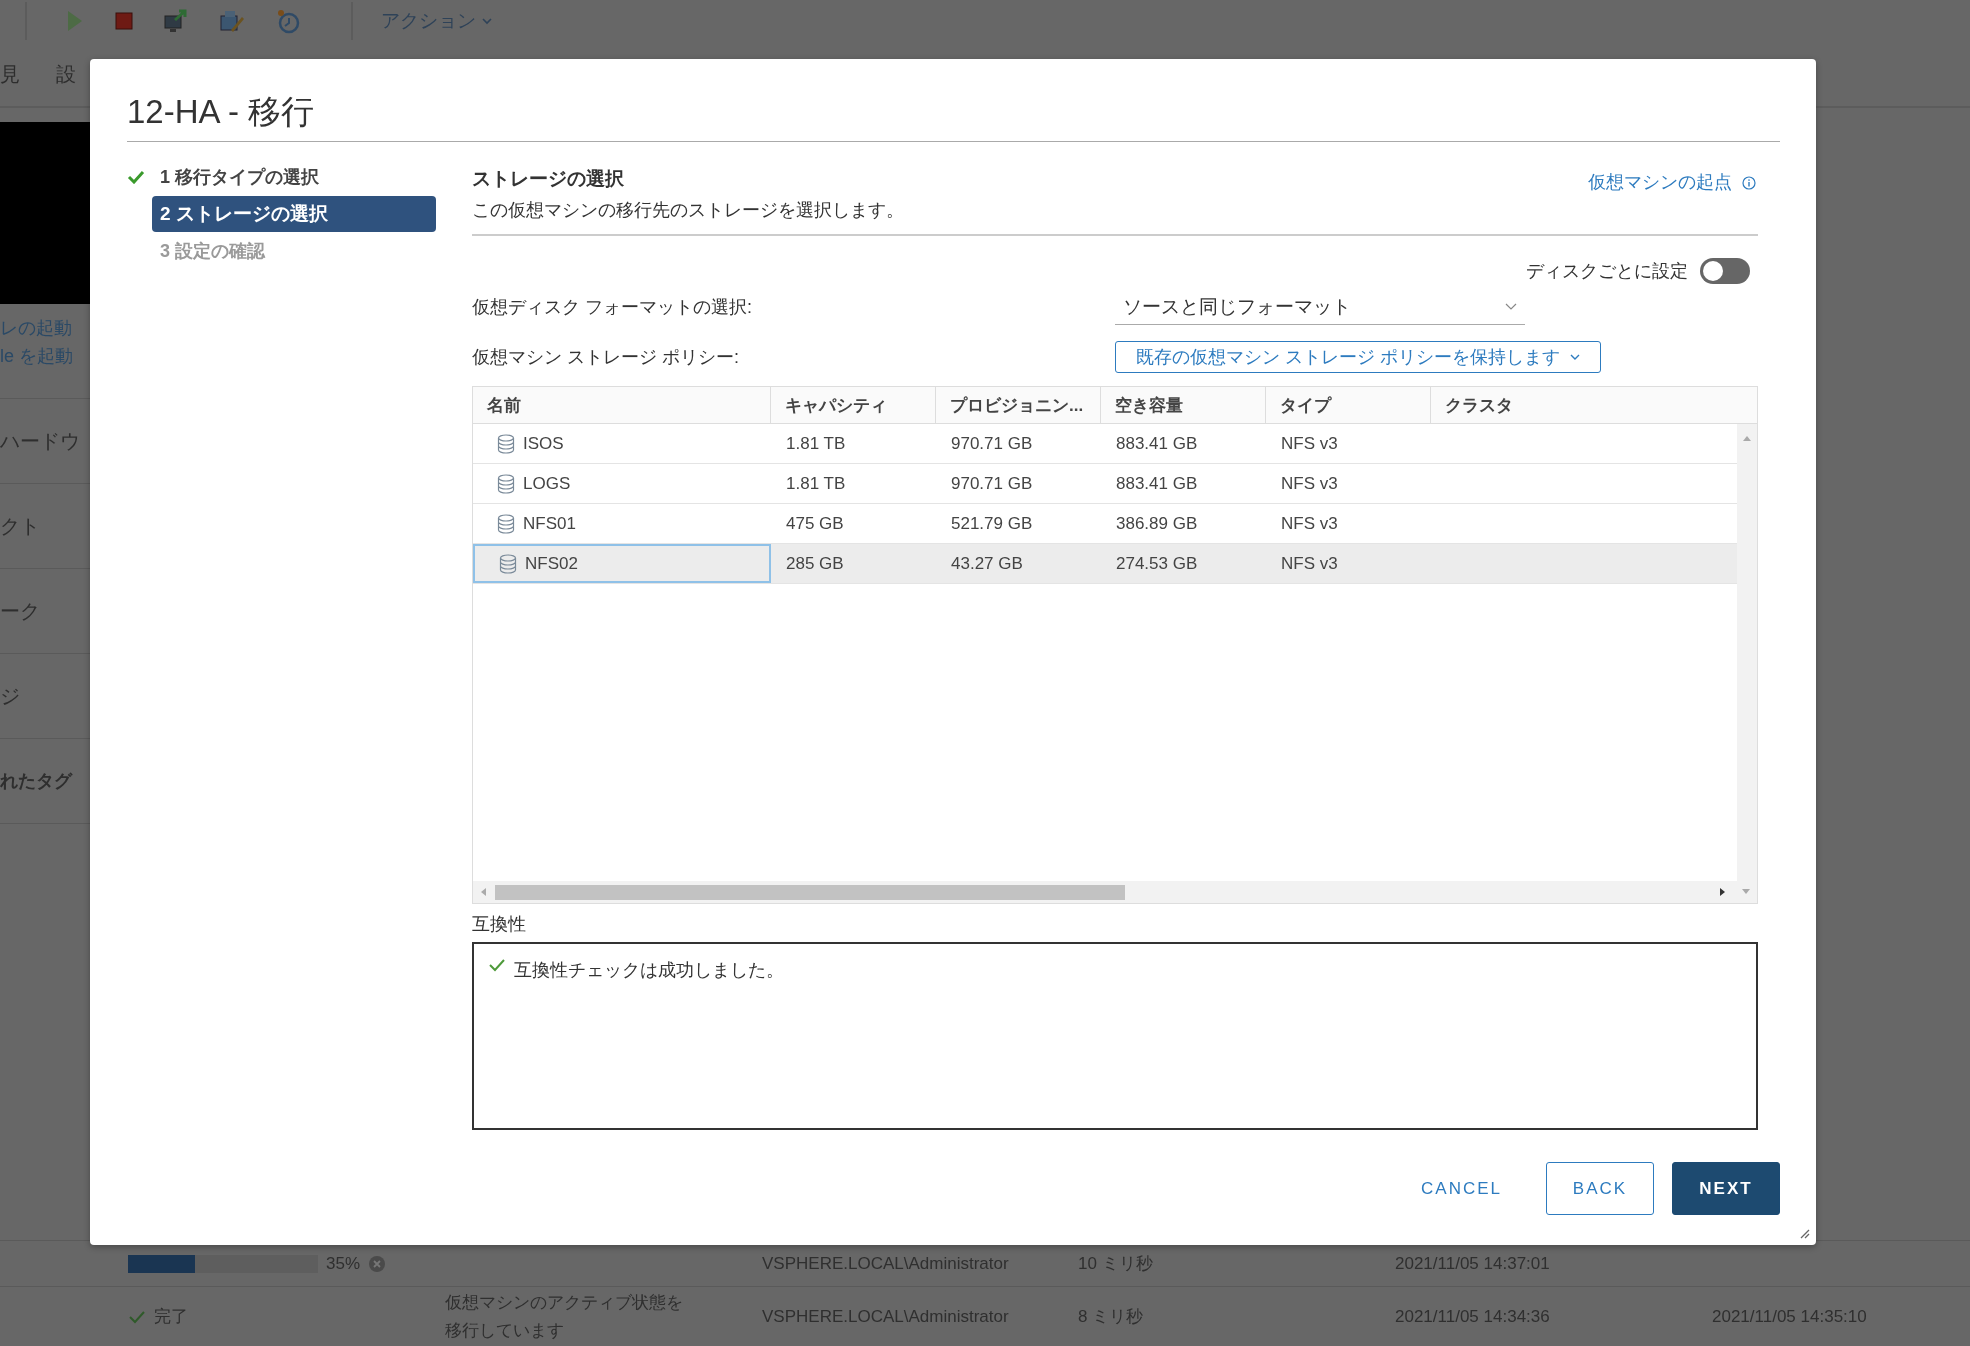 This screenshot has height=1346, width=1970. I want to click on table-cell-text: 285 GB, so click(815, 563).